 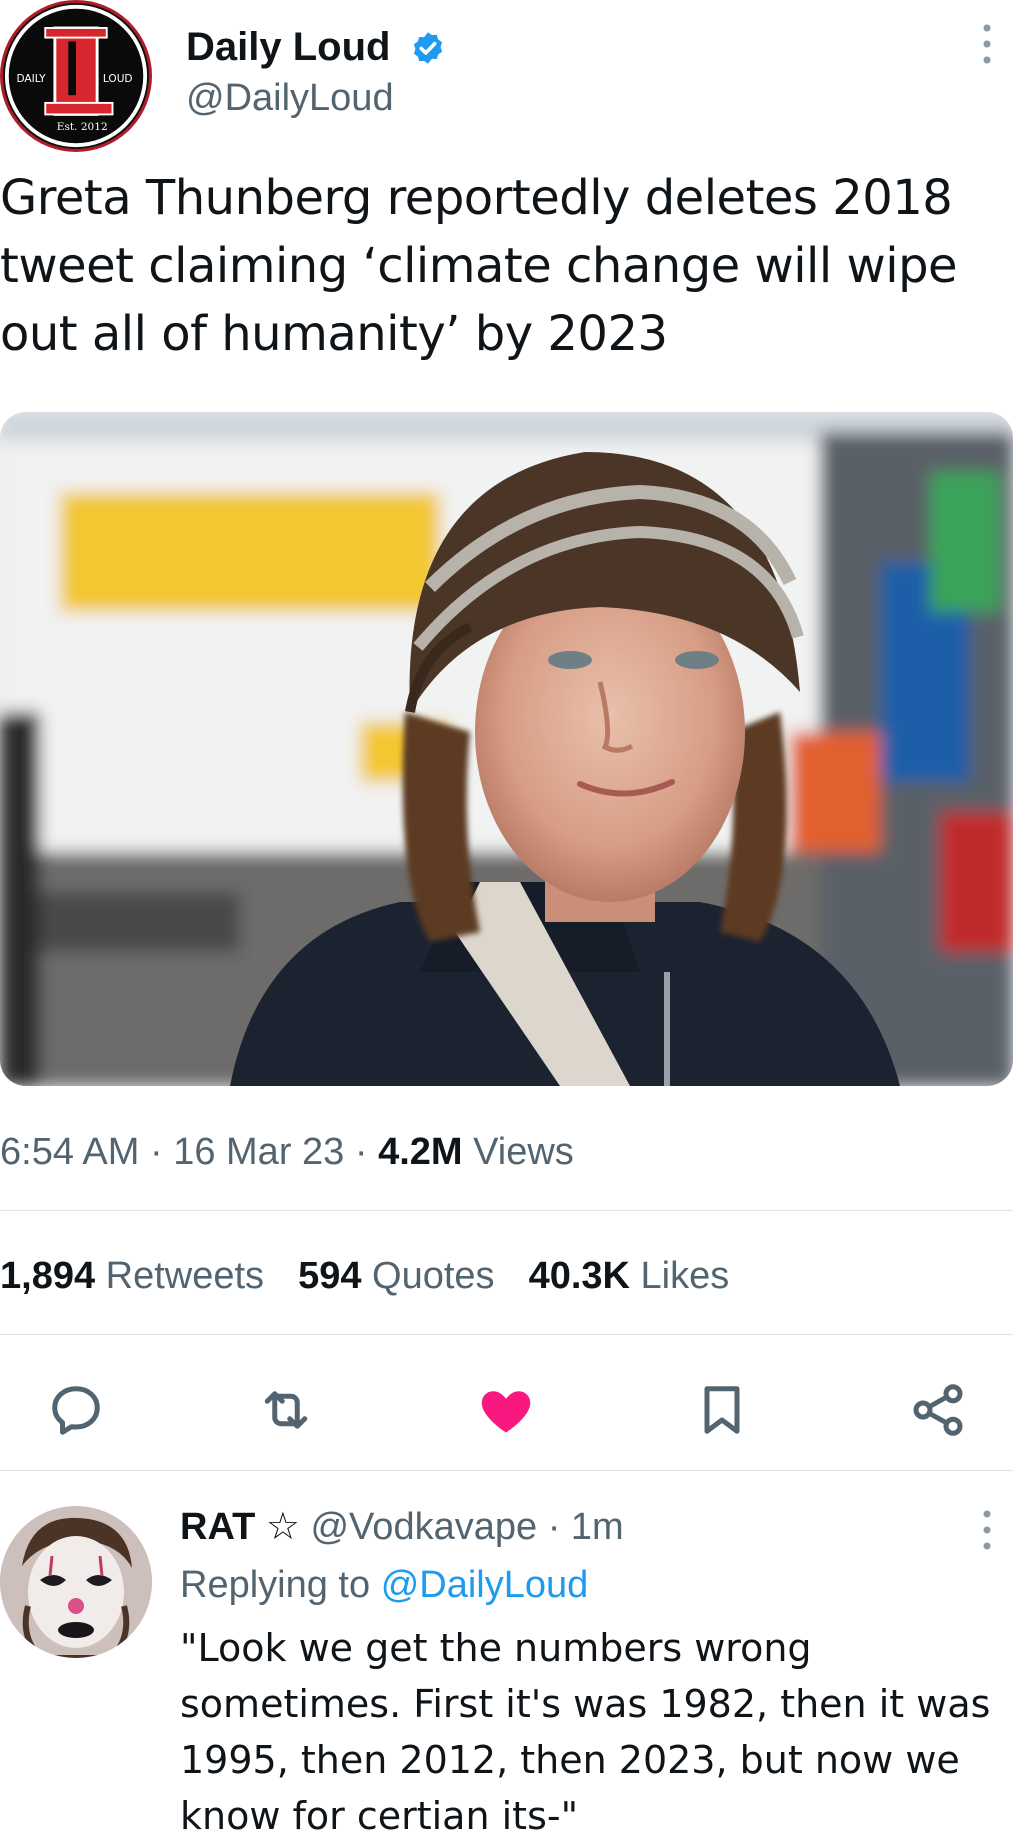 I want to click on svg-text: DAILY, so click(x=31, y=79).